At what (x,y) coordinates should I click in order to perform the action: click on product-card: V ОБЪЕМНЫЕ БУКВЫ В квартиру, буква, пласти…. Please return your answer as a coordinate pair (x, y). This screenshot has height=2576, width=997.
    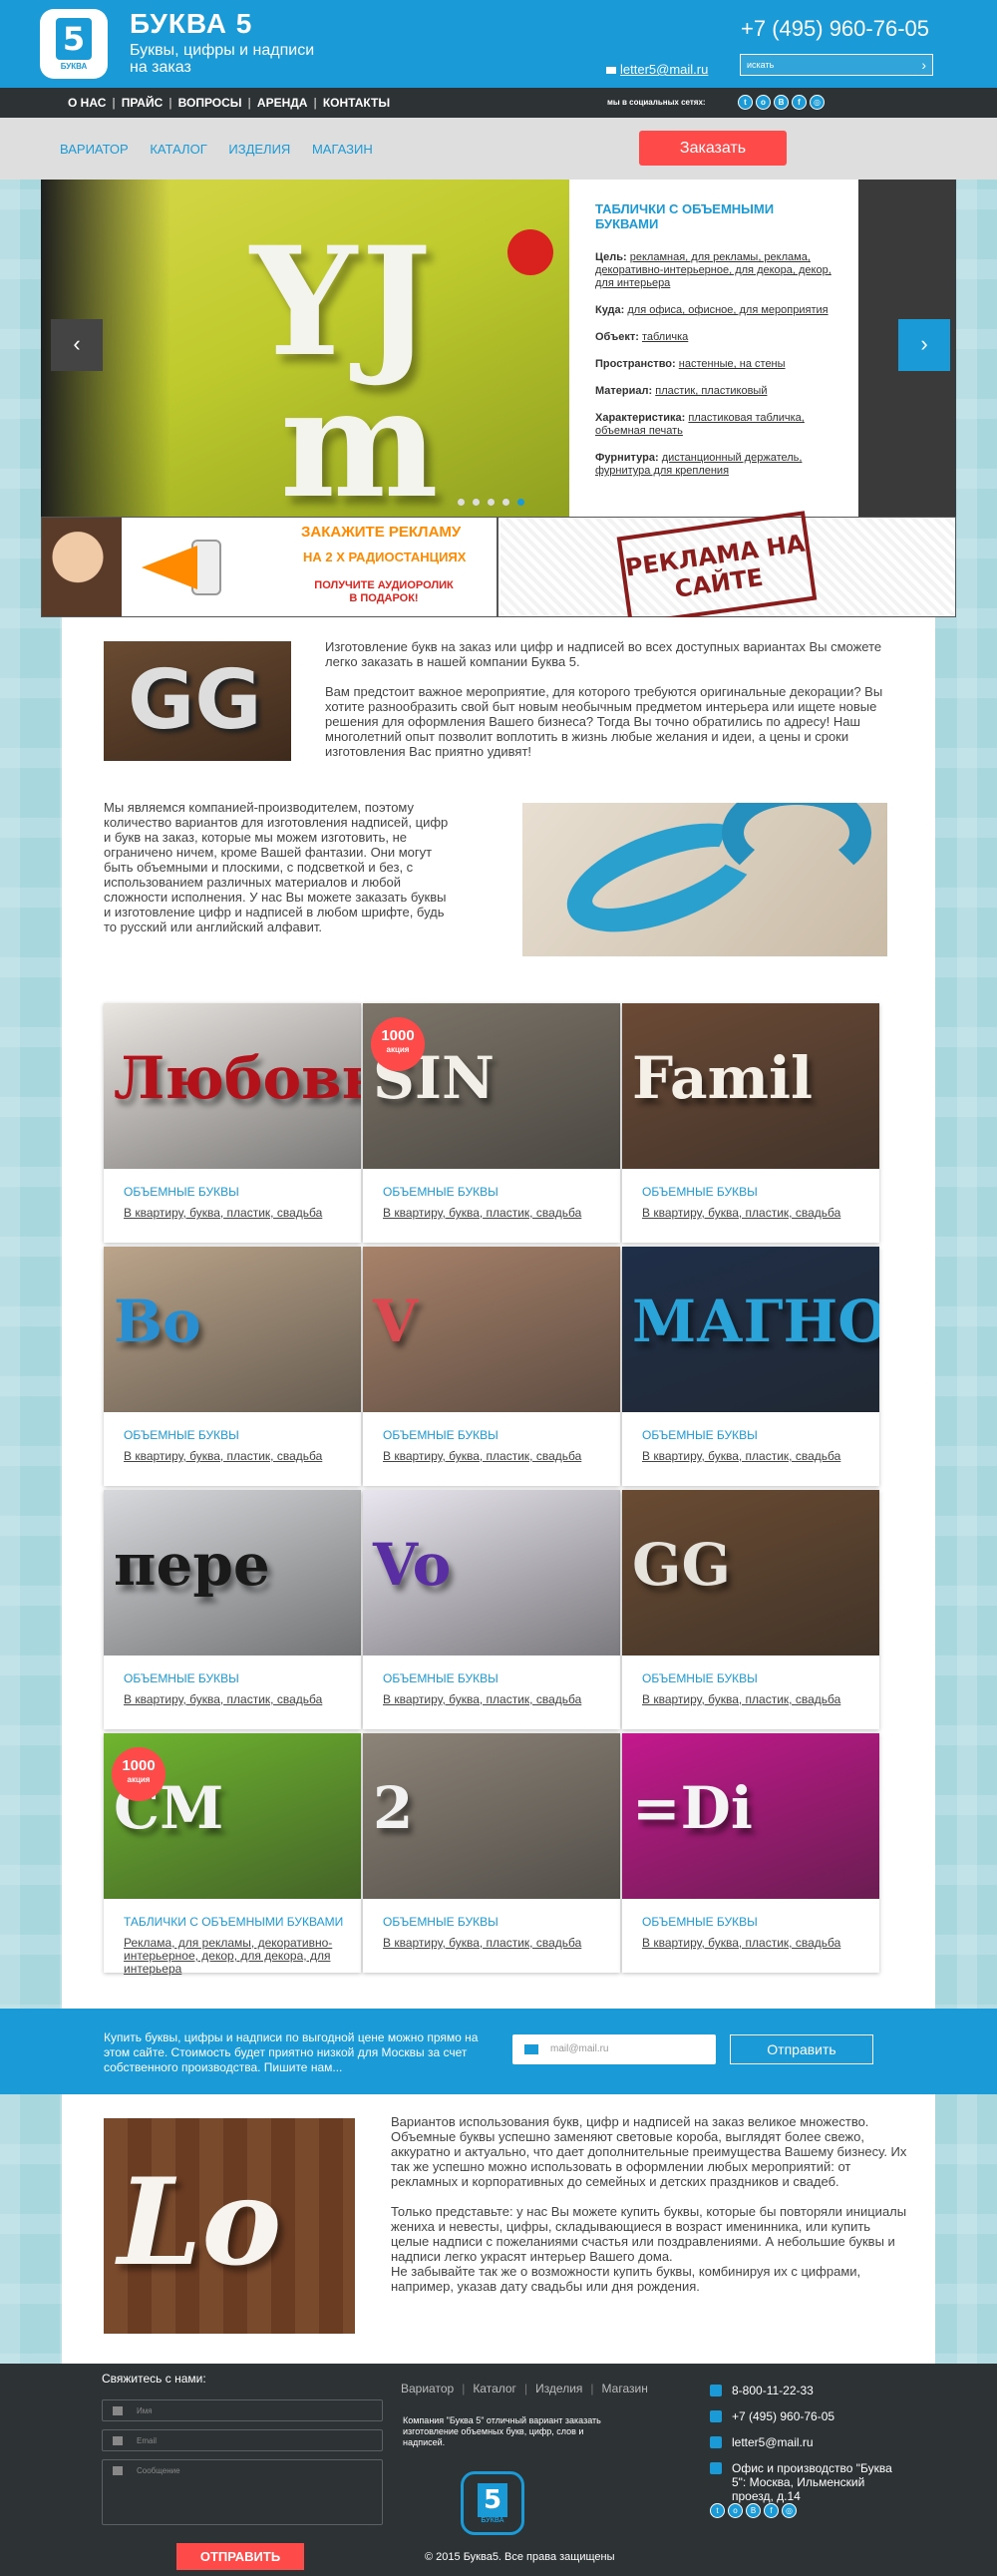
    Looking at the image, I should click on (491, 1367).